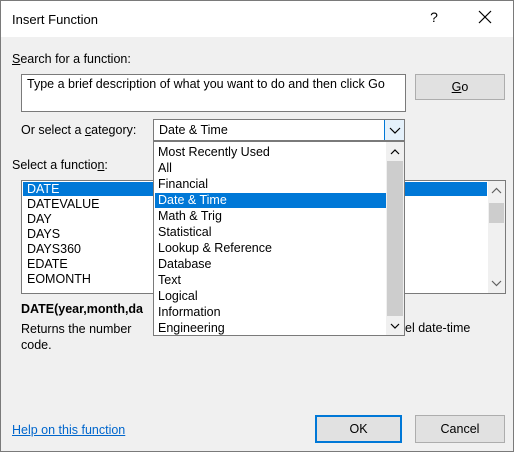 Image resolution: width=516 pixels, height=454 pixels. Describe the element at coordinates (270, 248) in the screenshot. I see `category-option-lookup-reference: Lookup & Reference` at that location.